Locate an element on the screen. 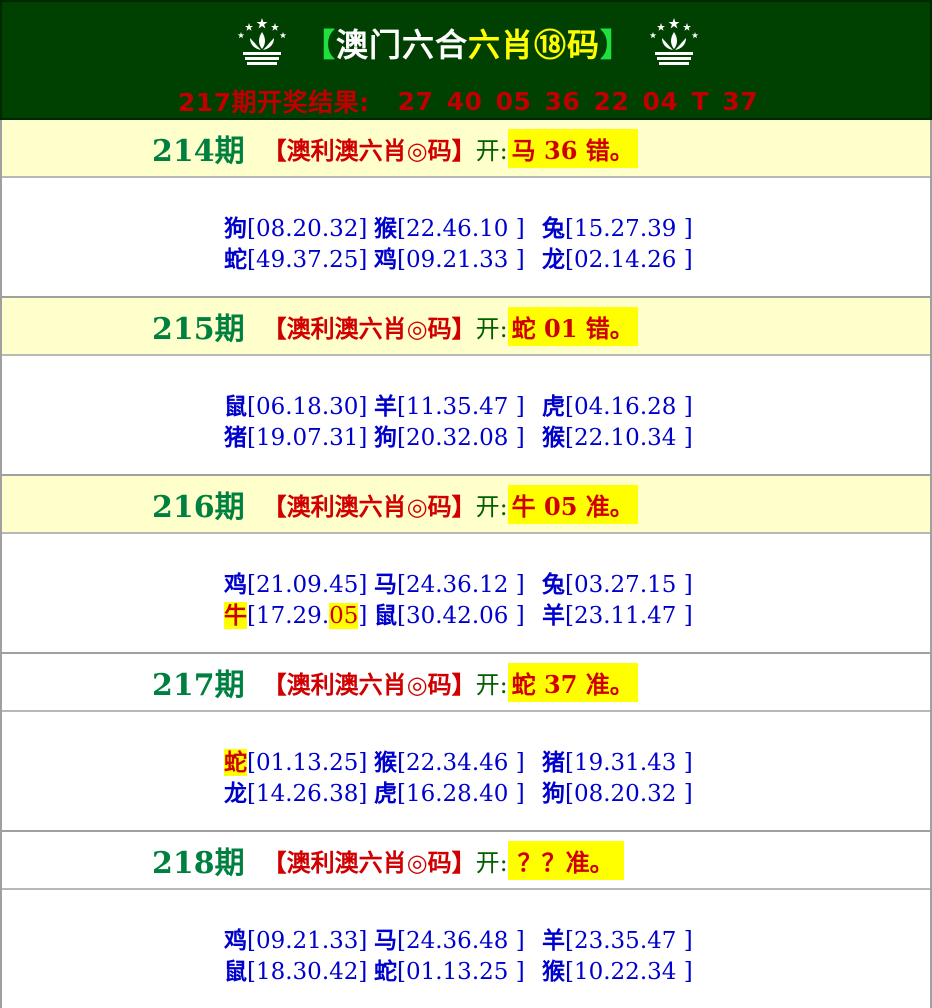 The image size is (932, 1008). zodiac-cell: 龙[14.26.38] is located at coordinates (299, 791).